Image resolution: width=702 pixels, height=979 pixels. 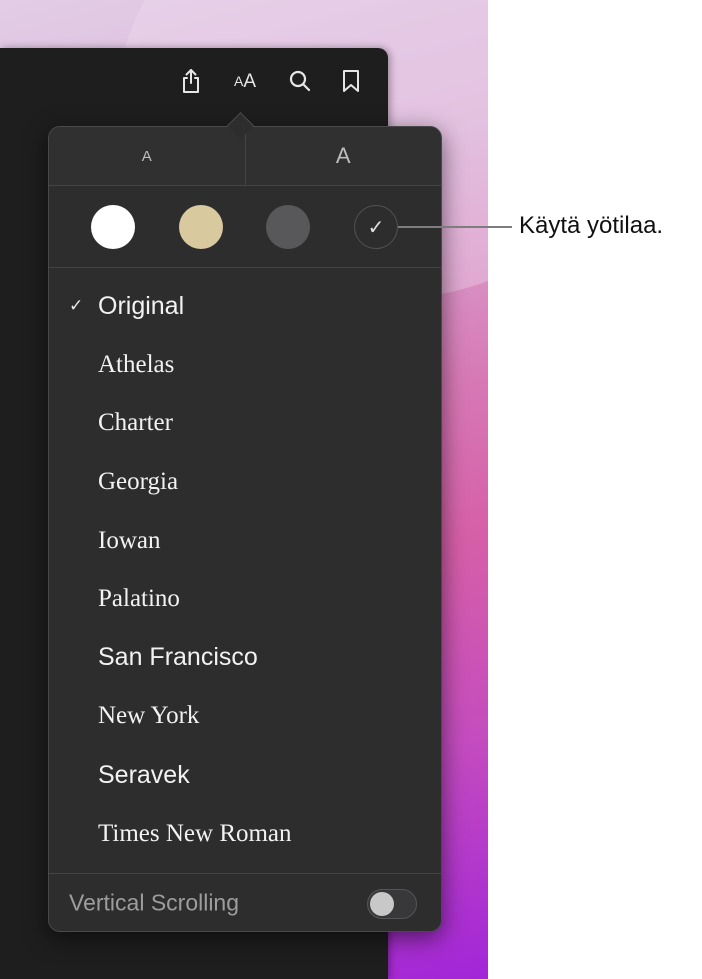 I want to click on font-item-san-francisco: San Francisco, so click(x=245, y=658).